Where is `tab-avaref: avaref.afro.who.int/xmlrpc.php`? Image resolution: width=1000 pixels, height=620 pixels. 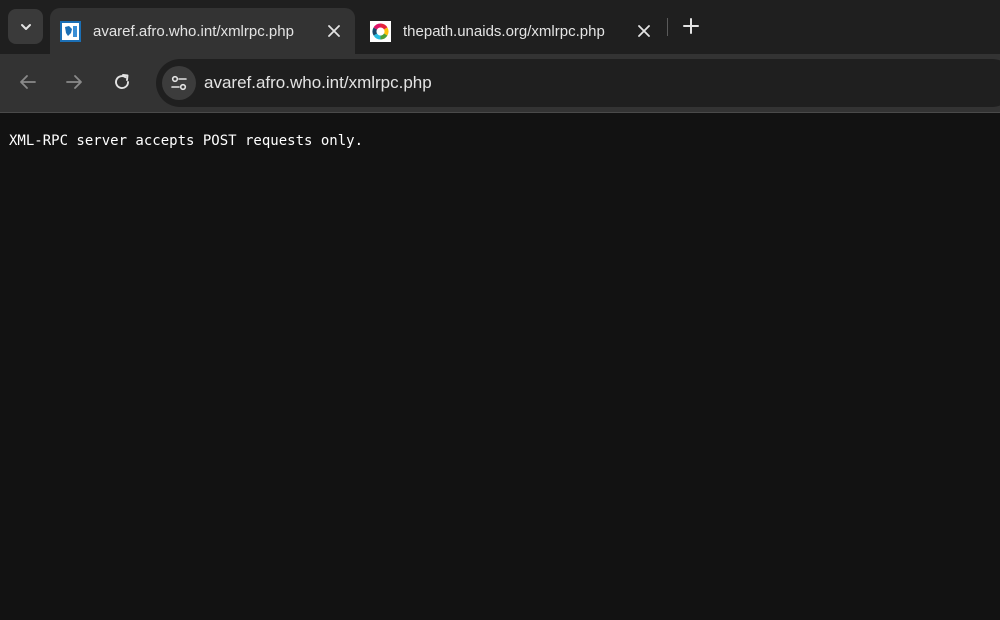 tab-avaref: avaref.afro.who.int/xmlrpc.php is located at coordinates (202, 31).